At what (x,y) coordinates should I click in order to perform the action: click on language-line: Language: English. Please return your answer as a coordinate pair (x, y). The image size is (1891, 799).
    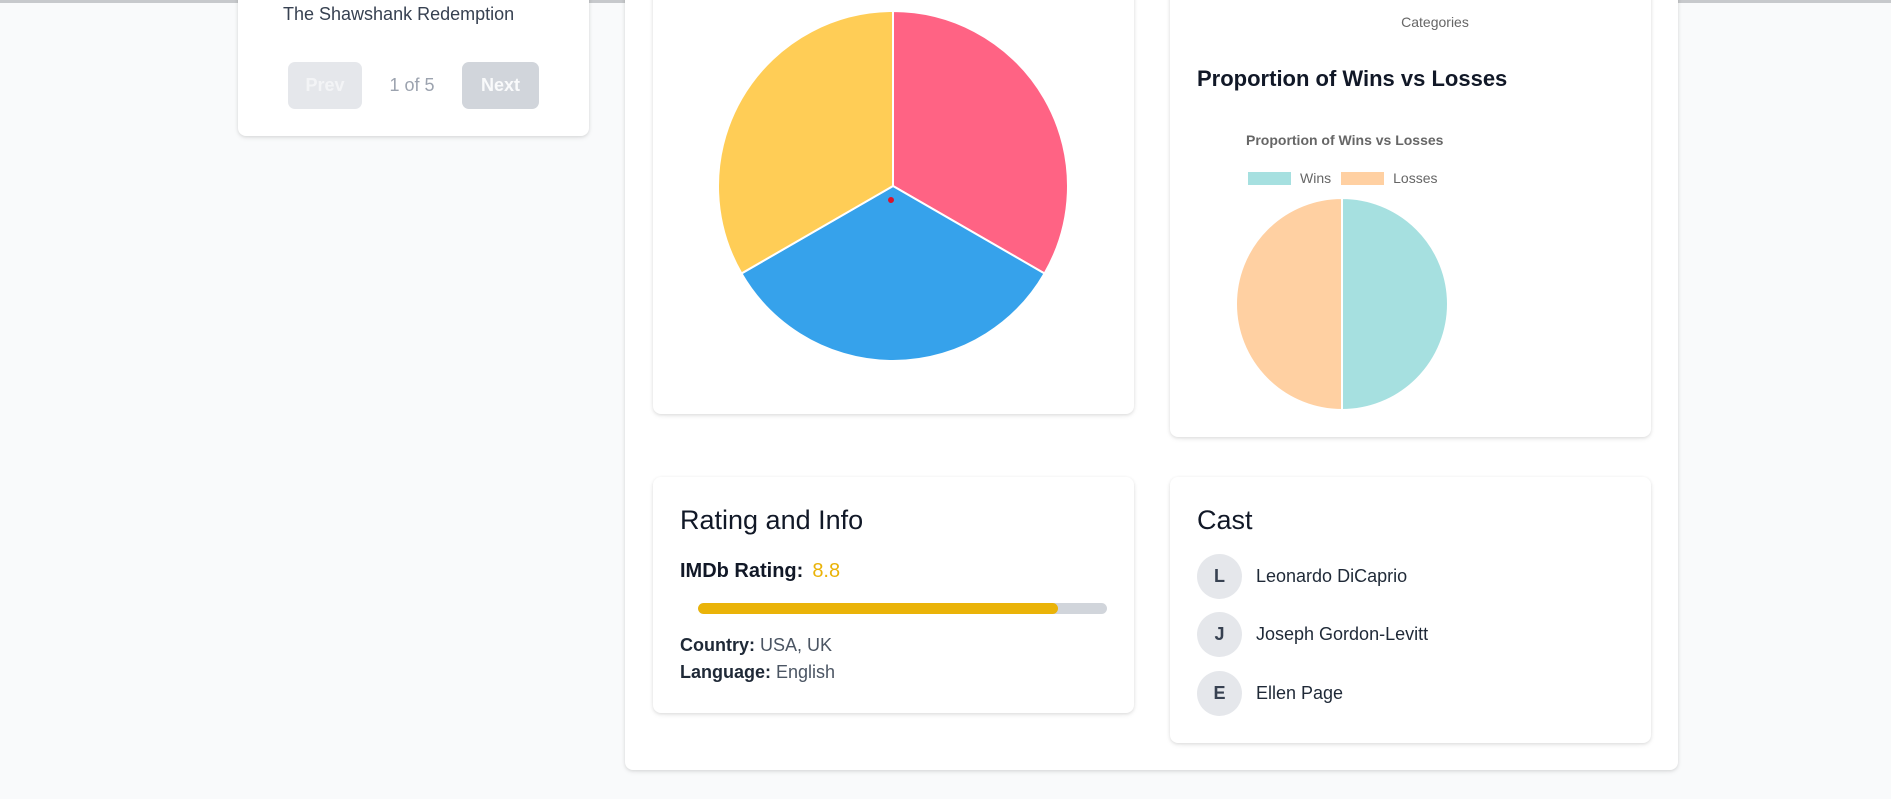
    Looking at the image, I should click on (757, 672).